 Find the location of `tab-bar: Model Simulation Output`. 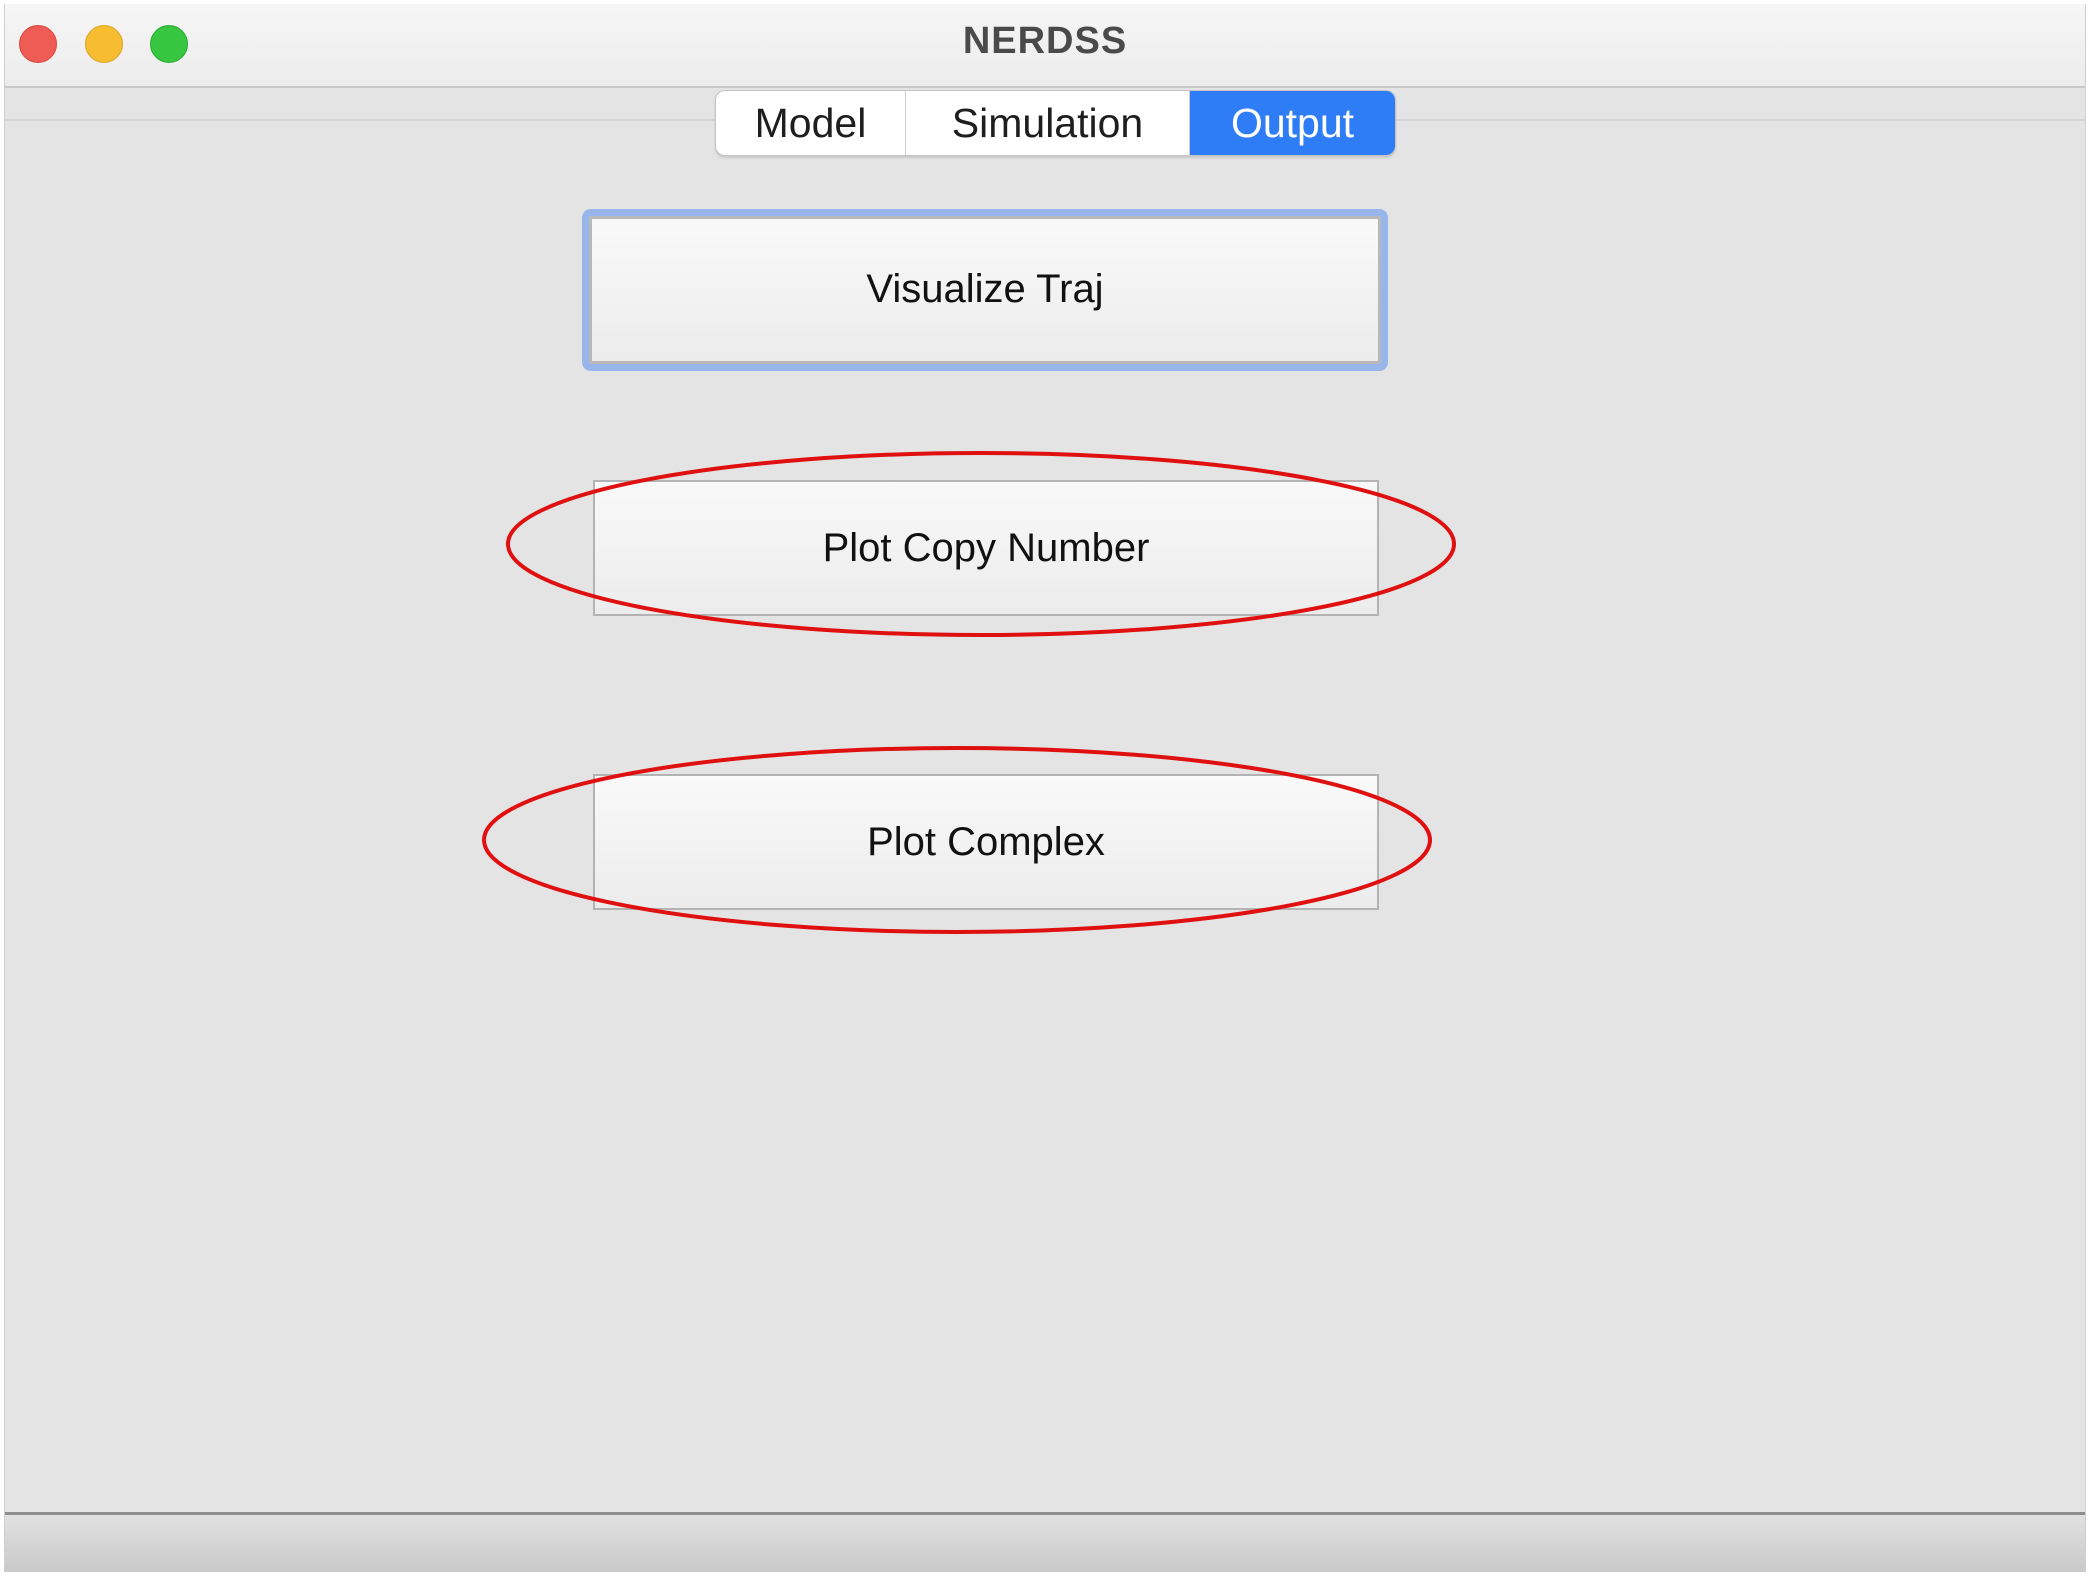

tab-bar: Model Simulation Output is located at coordinates (1055, 123).